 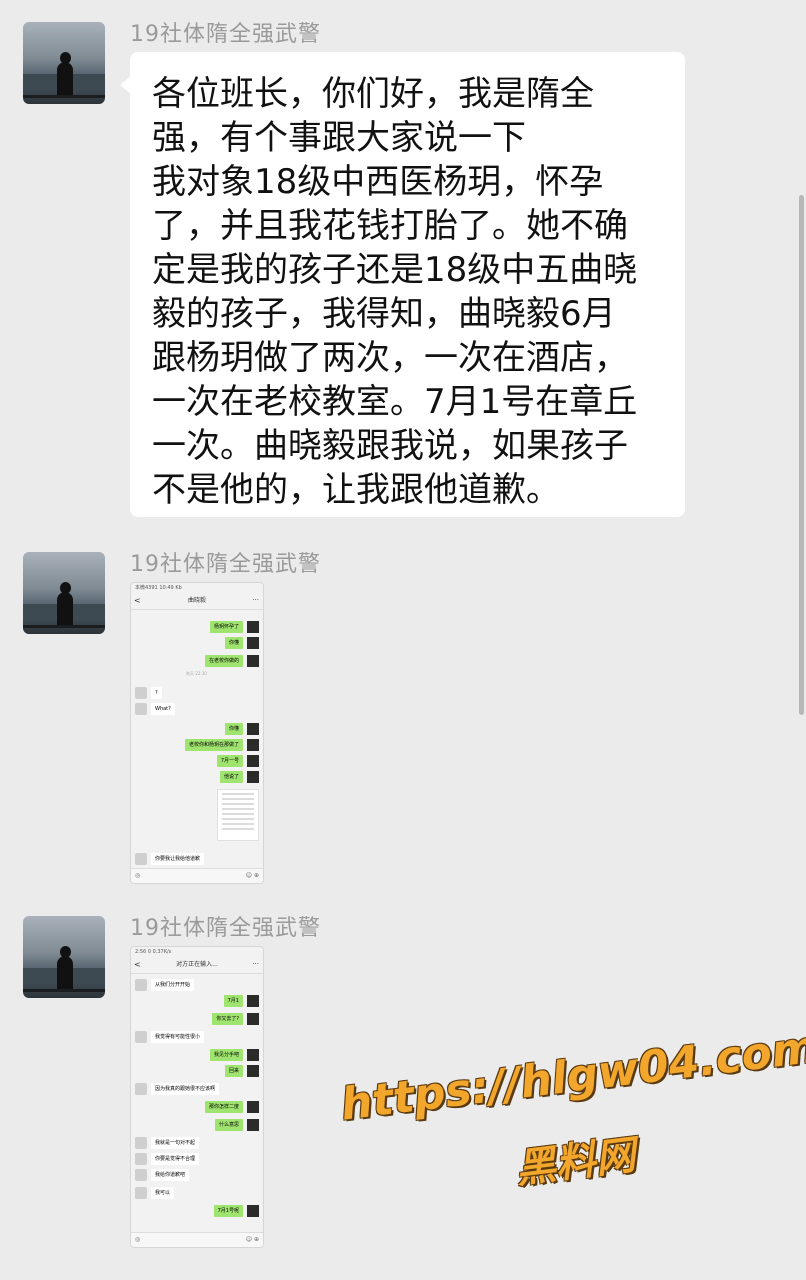 What do you see at coordinates (197, 1108) in the screenshot?
I see `chat-line: 那你怎样二度` at bounding box center [197, 1108].